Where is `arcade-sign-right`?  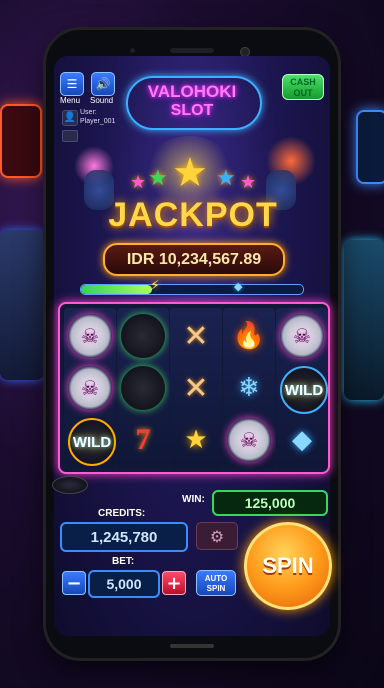 arcade-sign-right is located at coordinates (370, 147).